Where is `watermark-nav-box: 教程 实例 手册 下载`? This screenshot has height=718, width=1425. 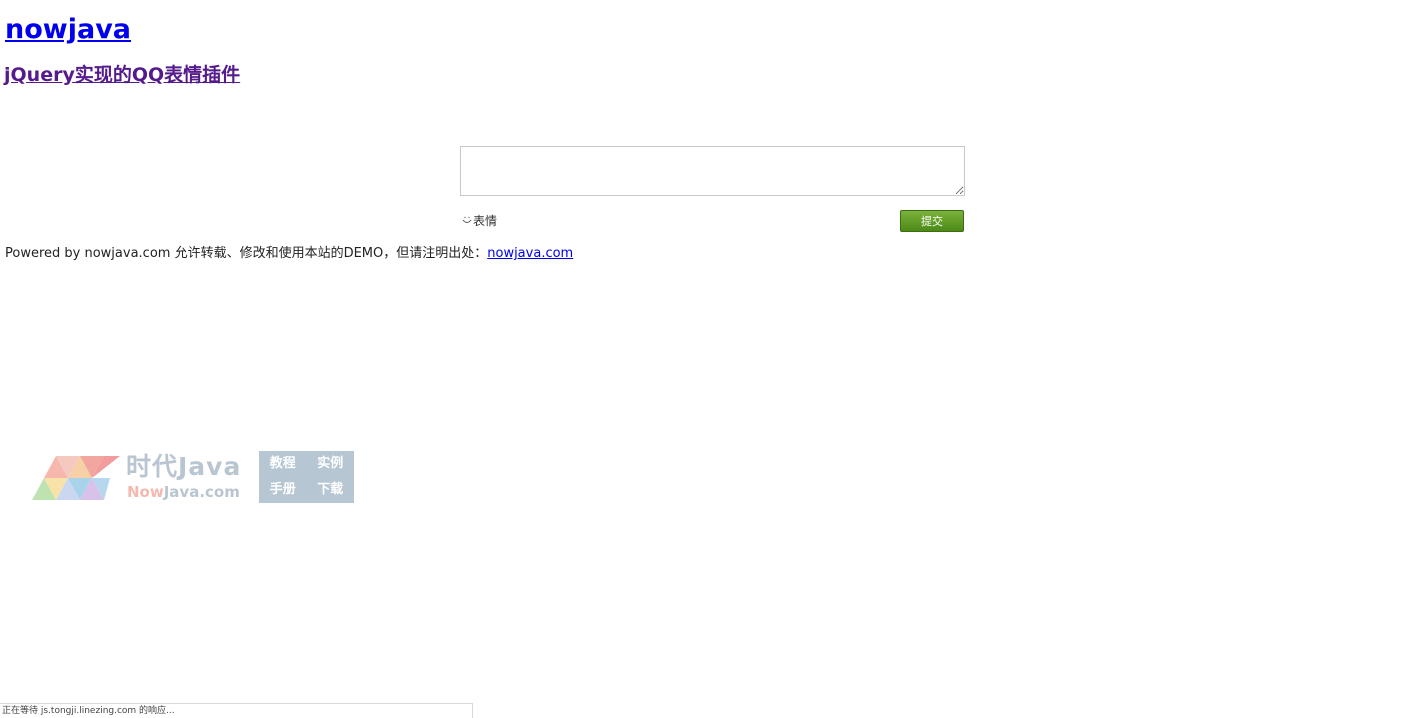 watermark-nav-box: 教程 实例 手册 下载 is located at coordinates (306, 477).